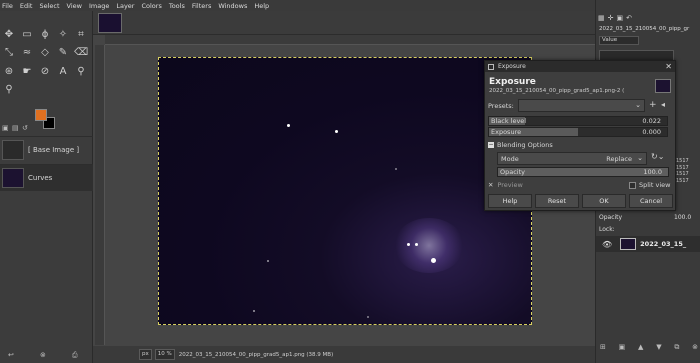 The height and width of the screenshot is (363, 700). What do you see at coordinates (512, 82) in the screenshot?
I see `dialog-heading: Exposure` at bounding box center [512, 82].